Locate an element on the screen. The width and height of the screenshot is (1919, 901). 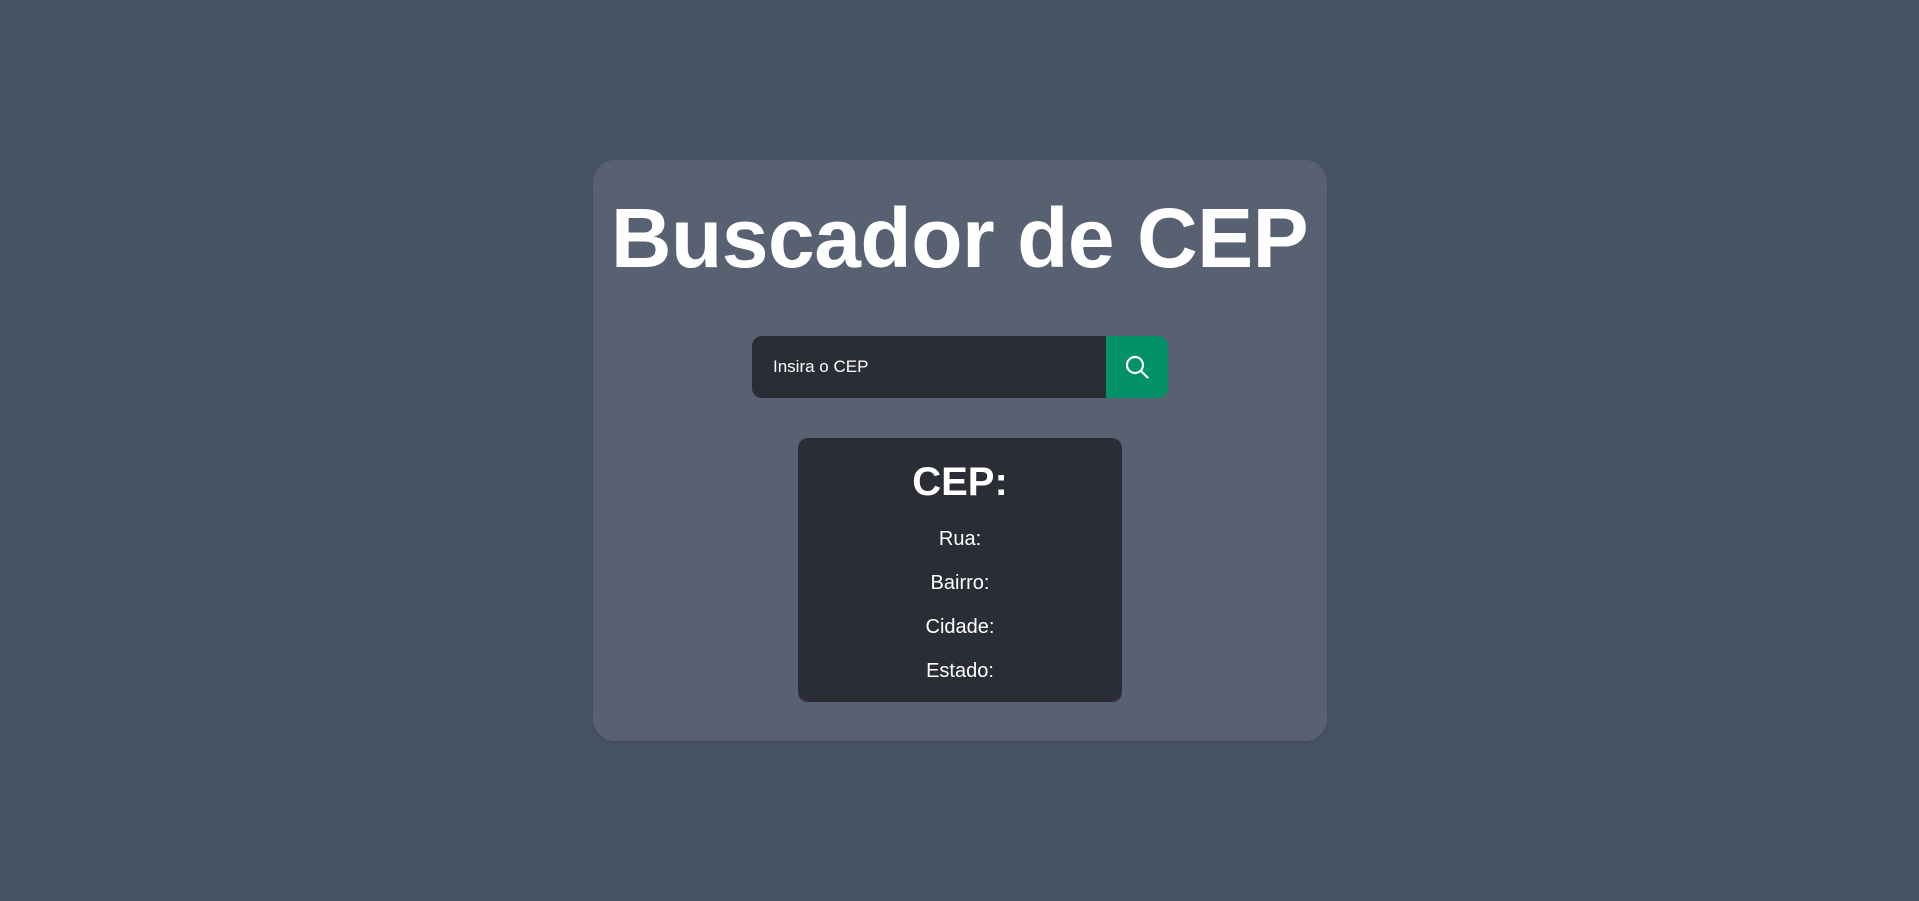
search-bar is located at coordinates (960, 367).